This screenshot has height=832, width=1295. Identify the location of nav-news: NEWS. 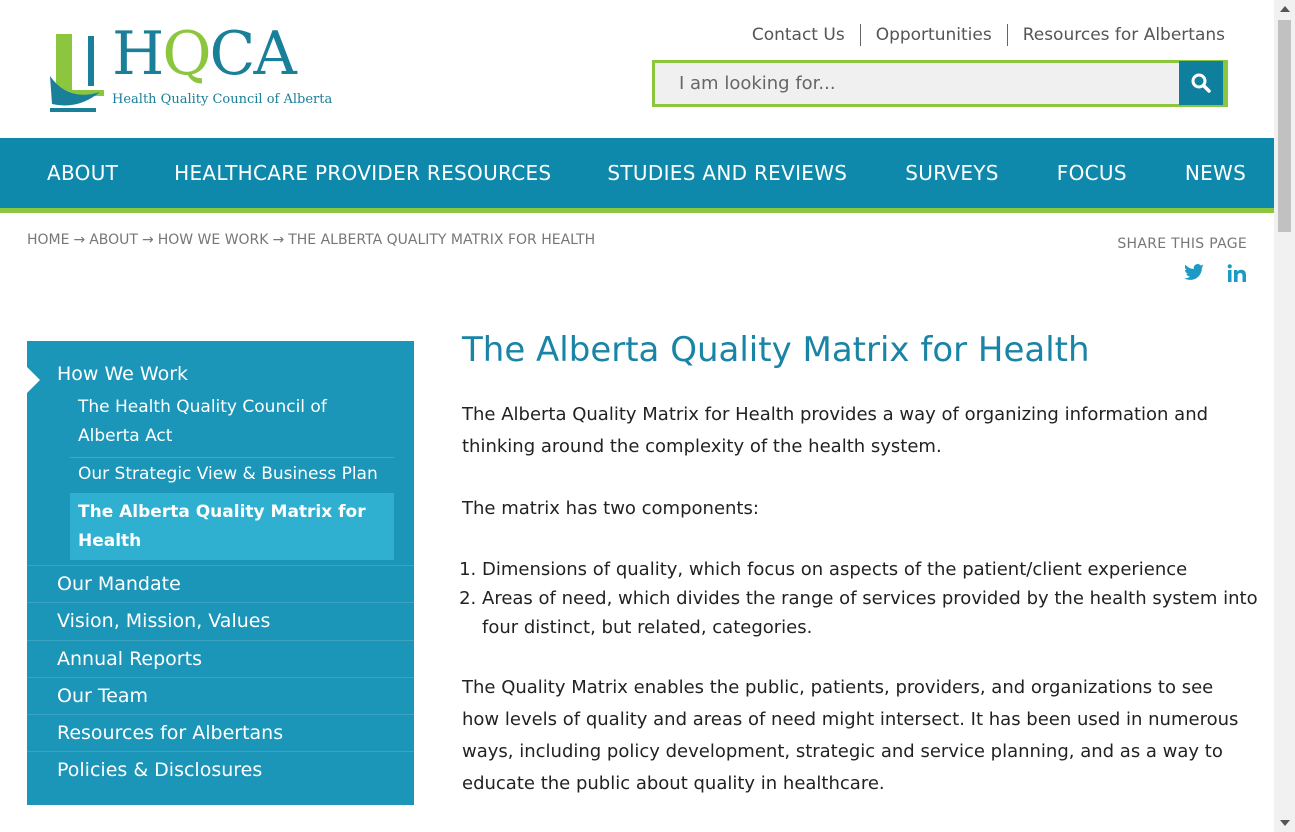
(1215, 173).